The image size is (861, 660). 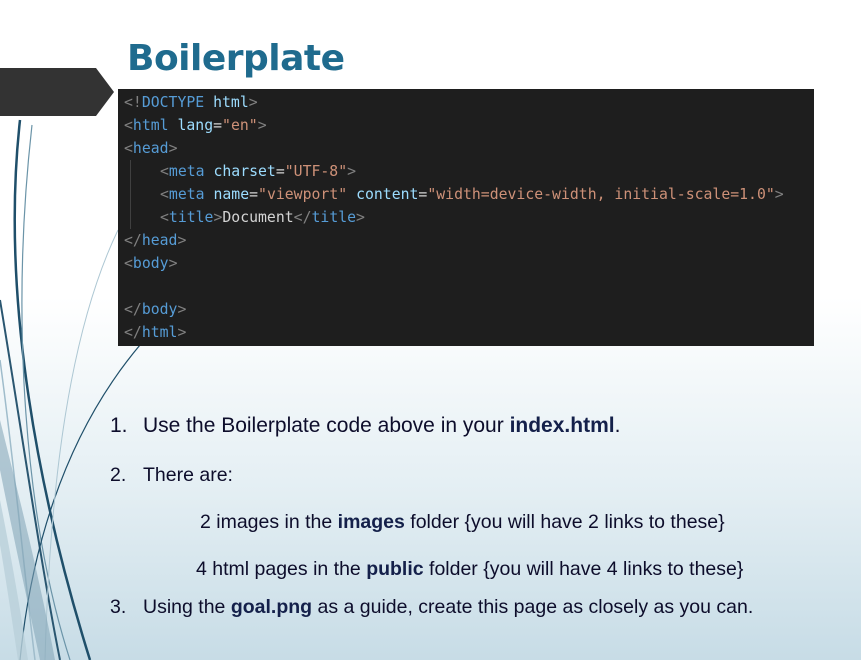 I want to click on item-text: 2 images in the, so click(x=269, y=522).